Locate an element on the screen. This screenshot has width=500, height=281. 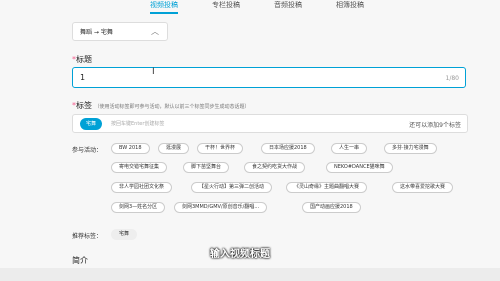
activity-tag: 日本场应援2018 is located at coordinates (288, 148).